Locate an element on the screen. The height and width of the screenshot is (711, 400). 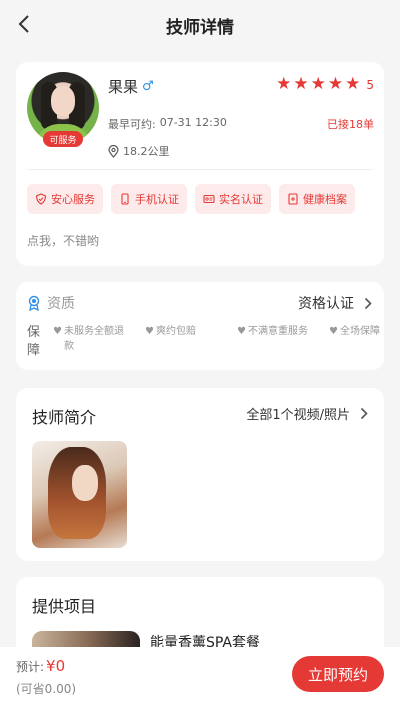
id-card-icon is located at coordinates (209, 199).